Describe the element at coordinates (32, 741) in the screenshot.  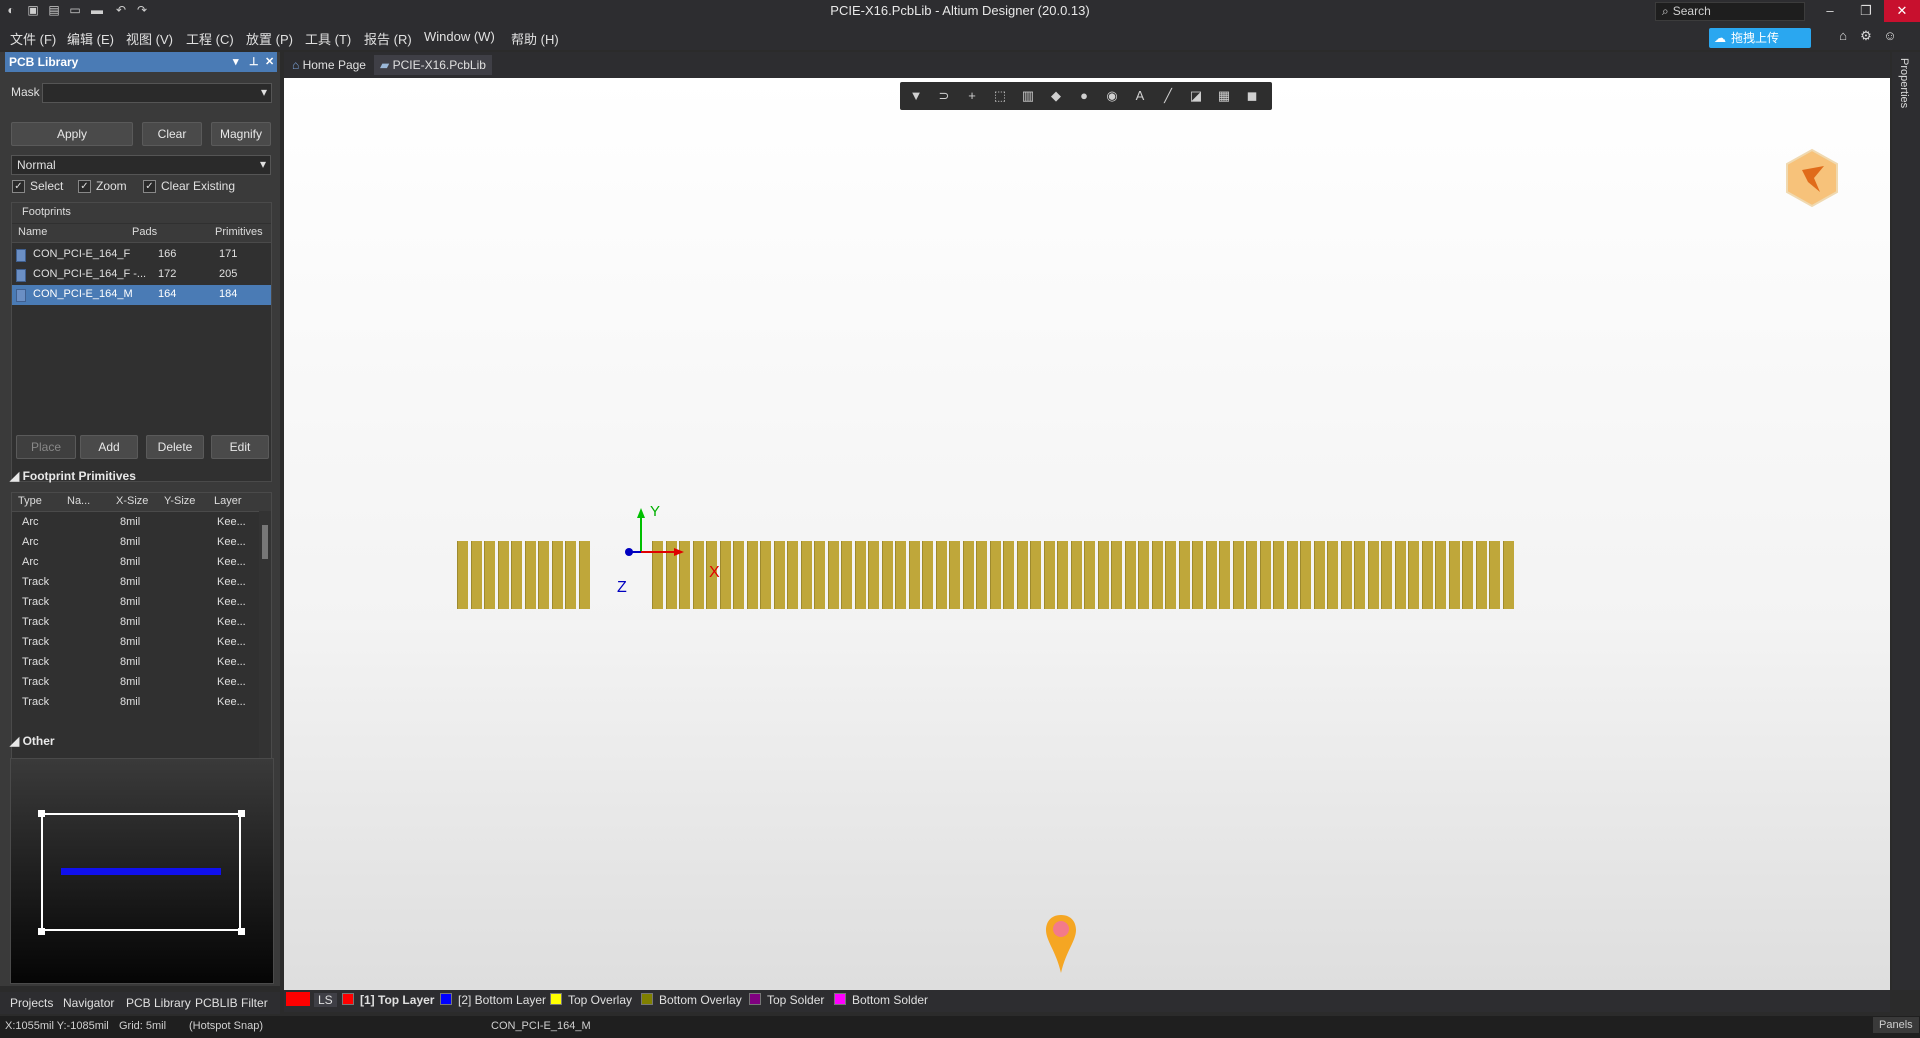
I see `other-section-title: ◢ Other` at that location.